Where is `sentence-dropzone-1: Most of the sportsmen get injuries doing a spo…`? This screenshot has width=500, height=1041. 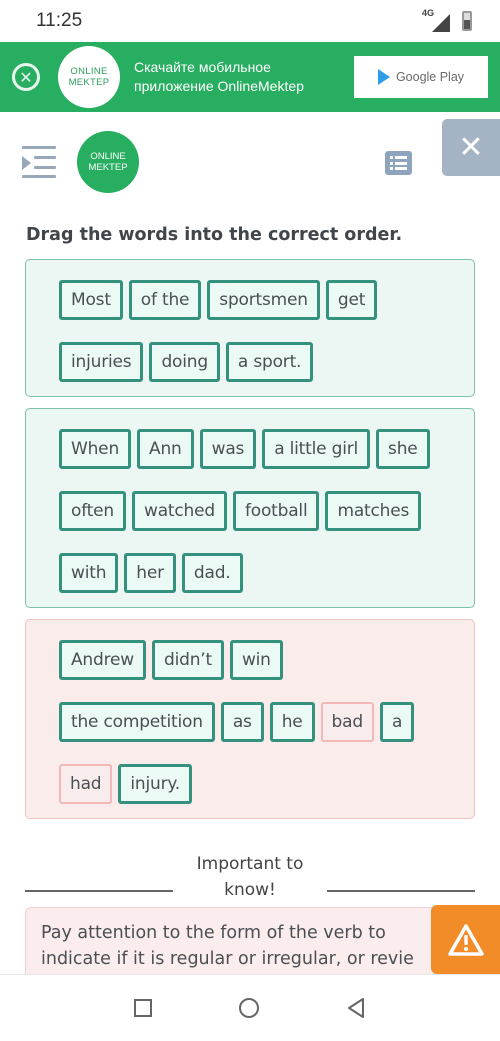 sentence-dropzone-1: Most of the sportsmen get injuries doing a spo… is located at coordinates (250, 328).